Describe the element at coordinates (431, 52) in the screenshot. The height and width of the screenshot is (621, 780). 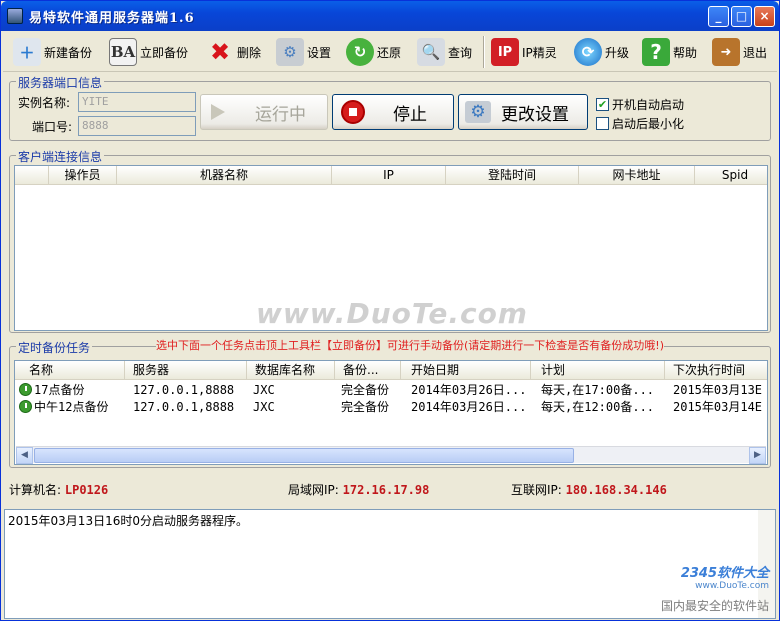
I see `query-icon: 🔍` at that location.